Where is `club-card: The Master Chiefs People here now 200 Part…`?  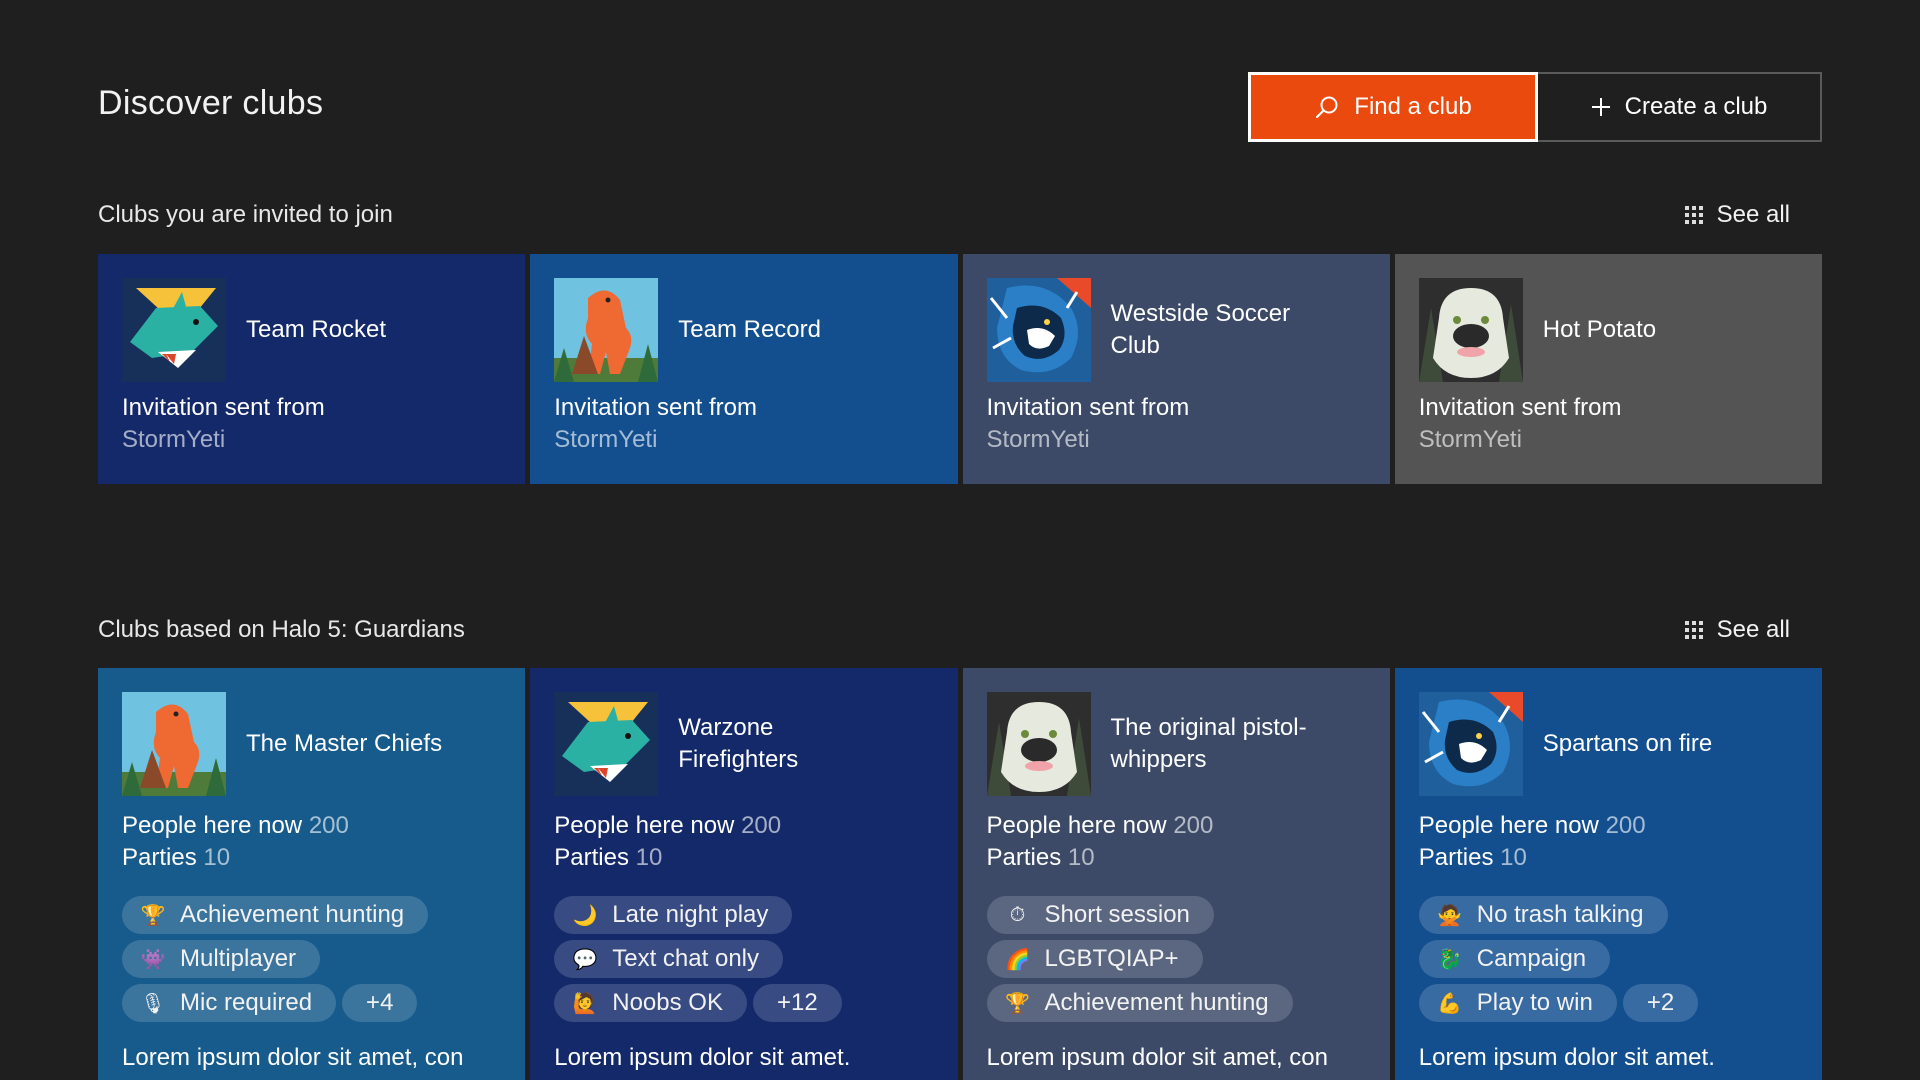
club-card: The Master Chiefs People here now 200 Part… is located at coordinates (312, 874).